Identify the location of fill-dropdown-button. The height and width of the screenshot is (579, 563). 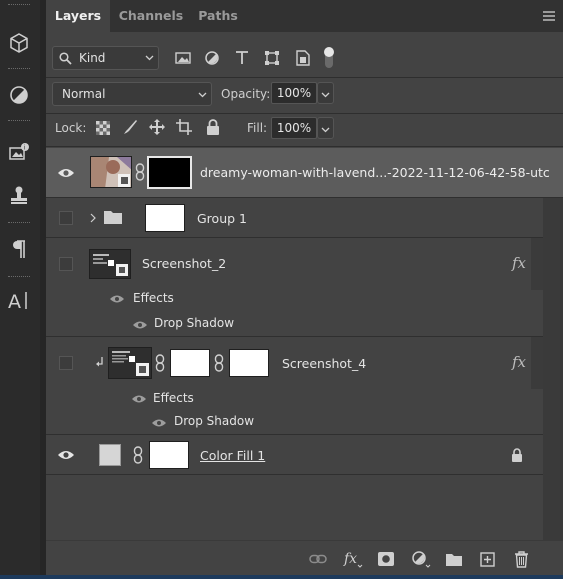
(325, 128).